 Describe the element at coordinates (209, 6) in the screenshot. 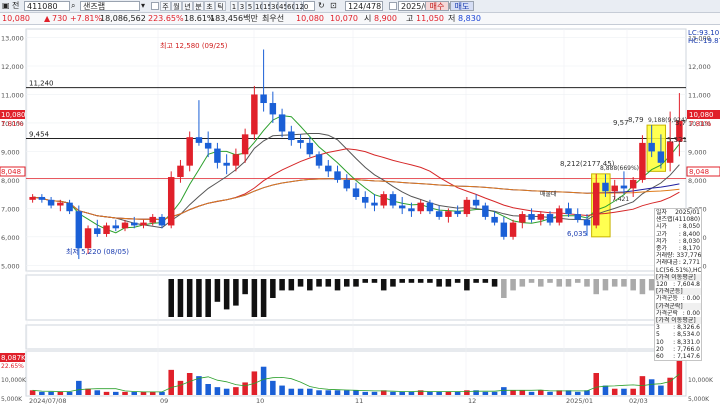

I see `period-tab-4: 초` at that location.